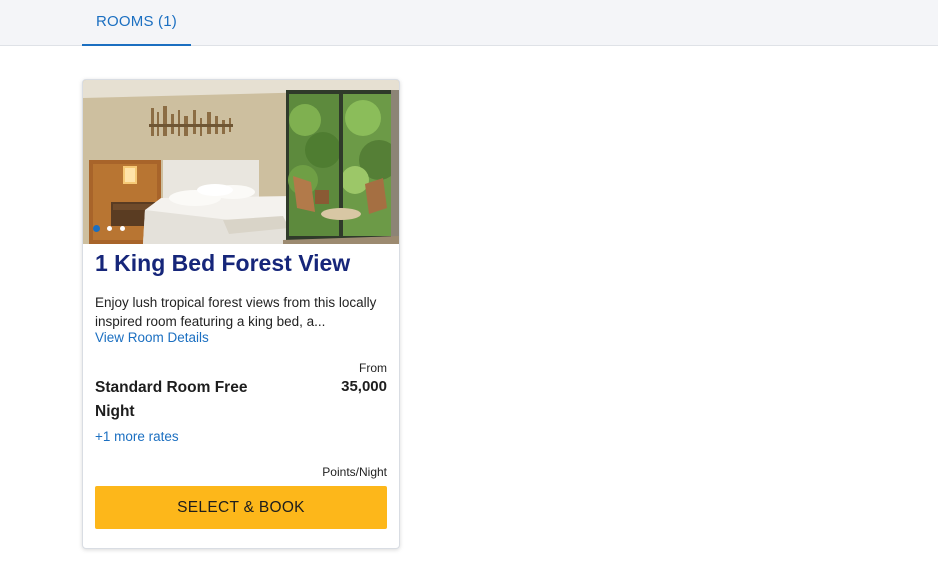 This screenshot has width=938, height=572. I want to click on view-room-details-link: View Room Details, so click(152, 337).